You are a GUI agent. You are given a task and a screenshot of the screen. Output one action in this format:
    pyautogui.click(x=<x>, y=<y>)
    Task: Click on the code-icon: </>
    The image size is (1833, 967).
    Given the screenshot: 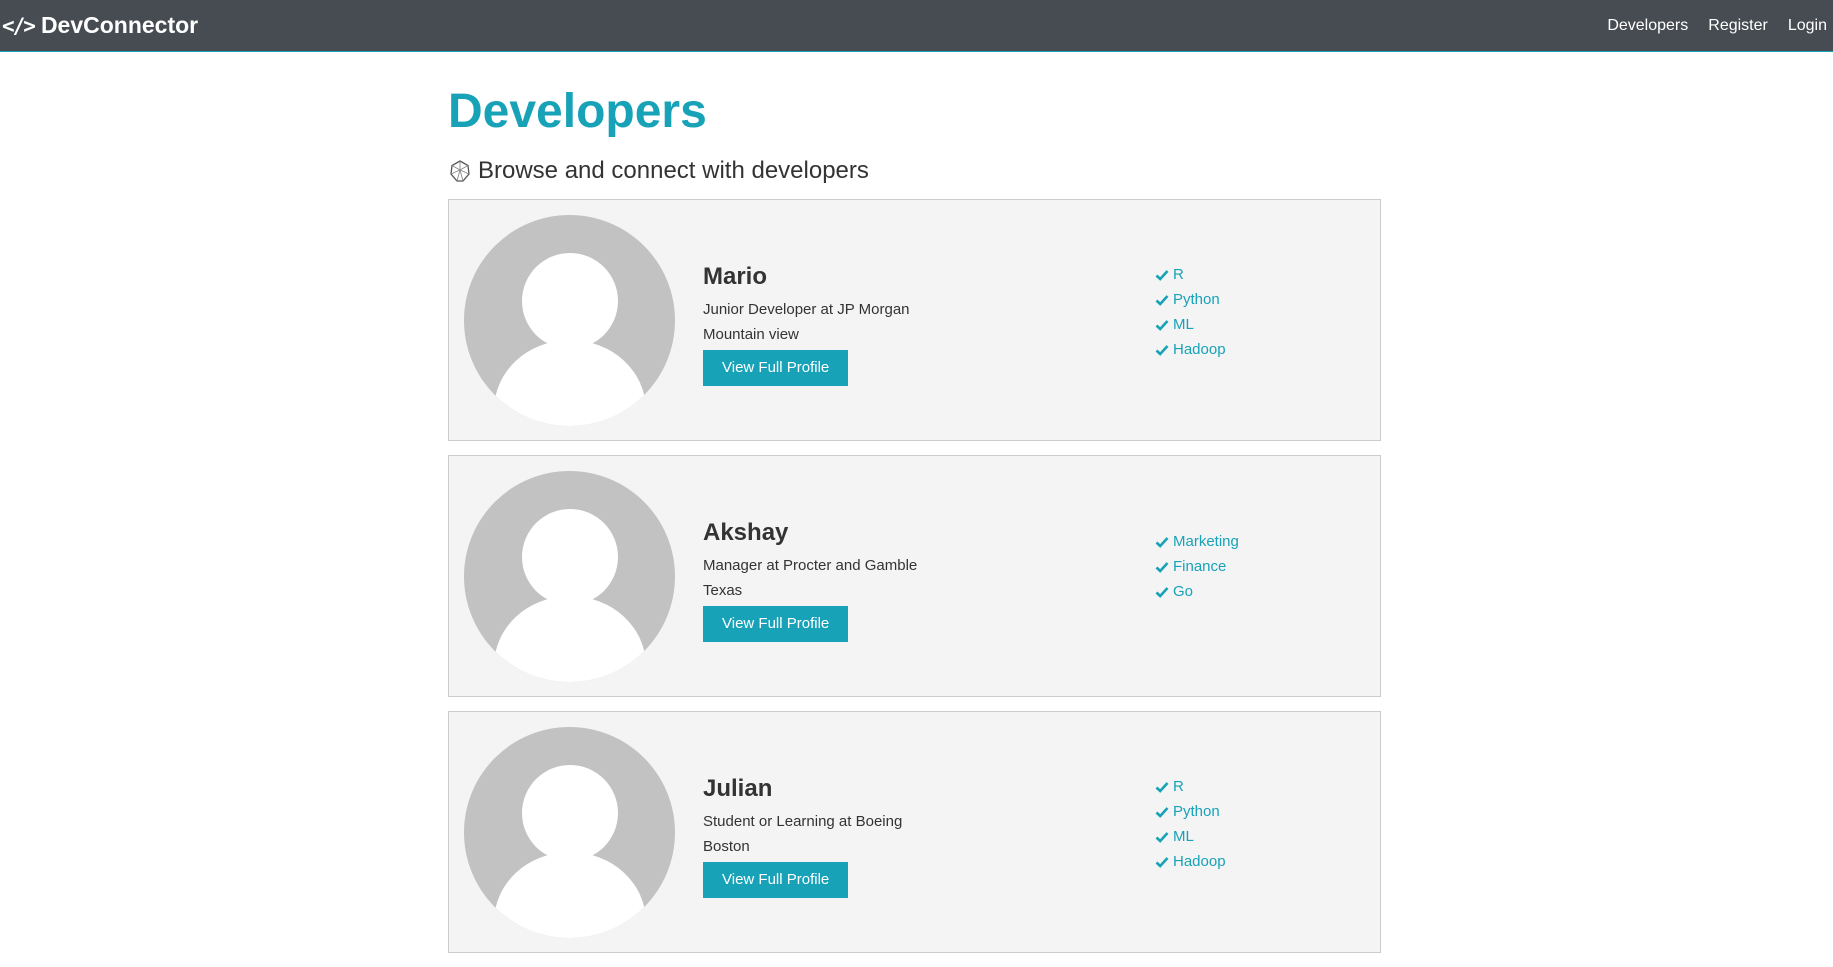 What is the action you would take?
    pyautogui.click(x=19, y=25)
    